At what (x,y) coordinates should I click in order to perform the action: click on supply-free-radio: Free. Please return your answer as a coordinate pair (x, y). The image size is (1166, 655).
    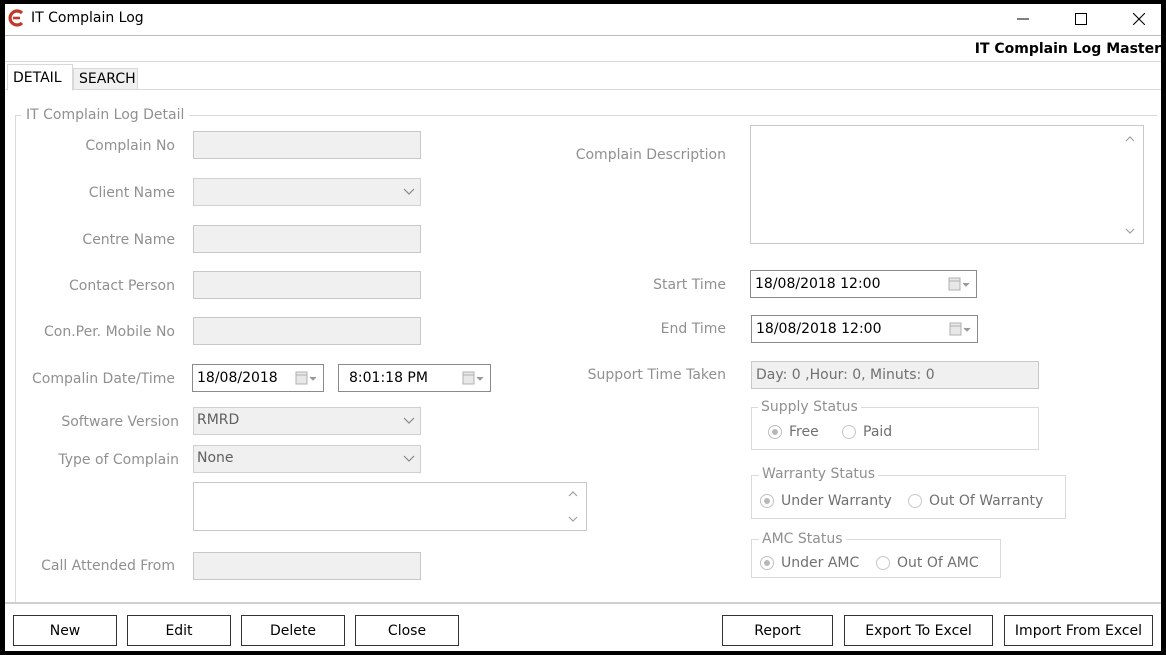
    Looking at the image, I should click on (793, 432).